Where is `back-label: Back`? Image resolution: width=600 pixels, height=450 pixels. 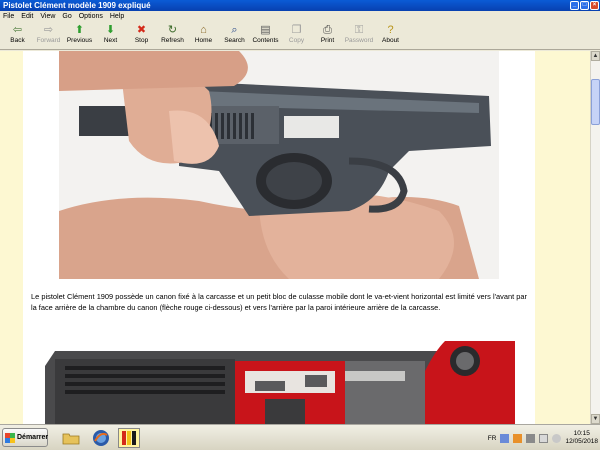 back-label: Back is located at coordinates (17, 40).